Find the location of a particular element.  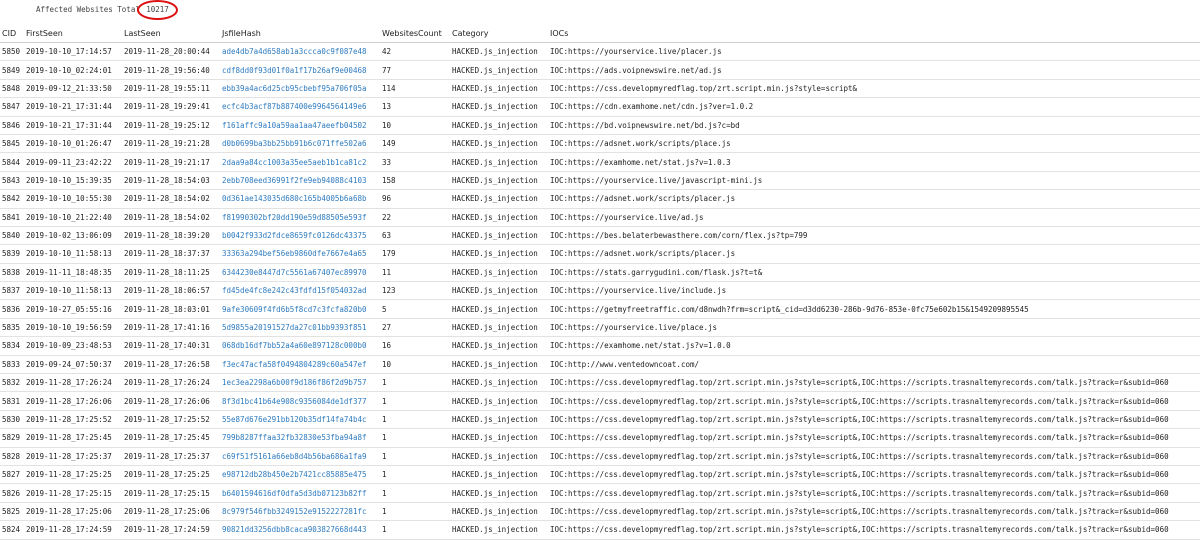

cell-iocs: IOC:https://examhome.net/stat.js?v=1.0.0 is located at coordinates (874, 346).